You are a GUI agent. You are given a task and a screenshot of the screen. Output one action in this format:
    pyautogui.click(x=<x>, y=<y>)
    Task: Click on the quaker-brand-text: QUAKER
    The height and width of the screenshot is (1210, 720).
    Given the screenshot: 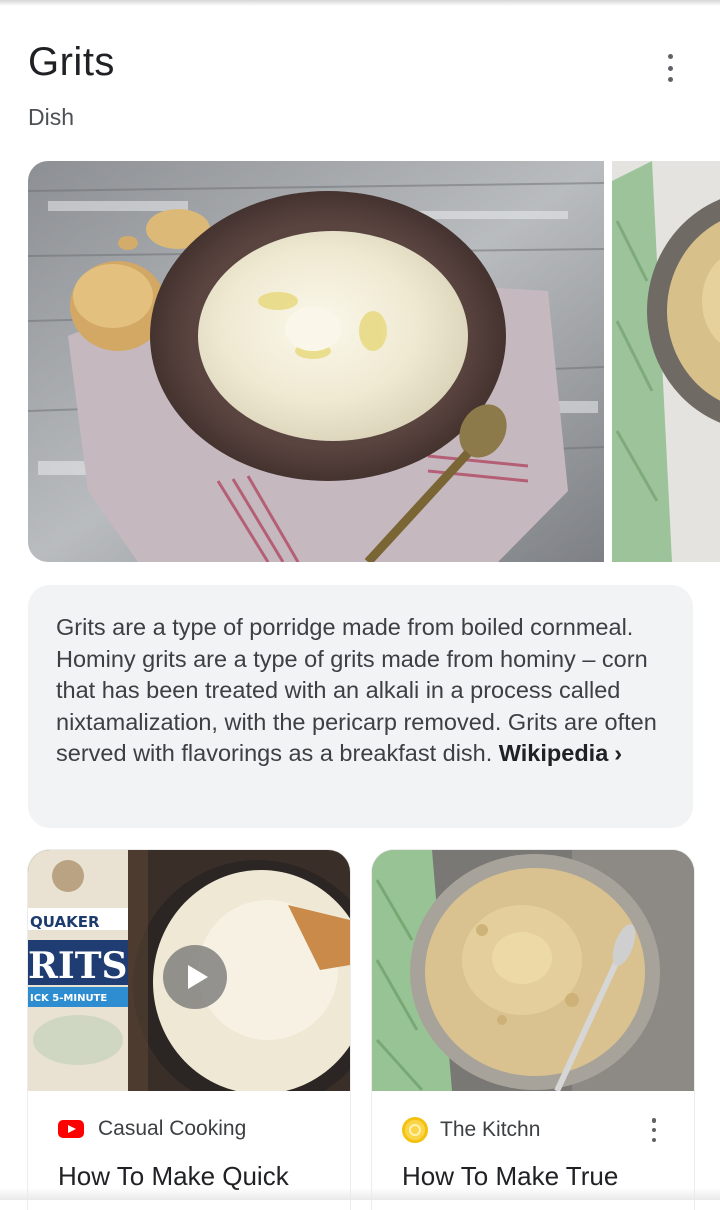 What is the action you would take?
    pyautogui.click(x=65, y=922)
    